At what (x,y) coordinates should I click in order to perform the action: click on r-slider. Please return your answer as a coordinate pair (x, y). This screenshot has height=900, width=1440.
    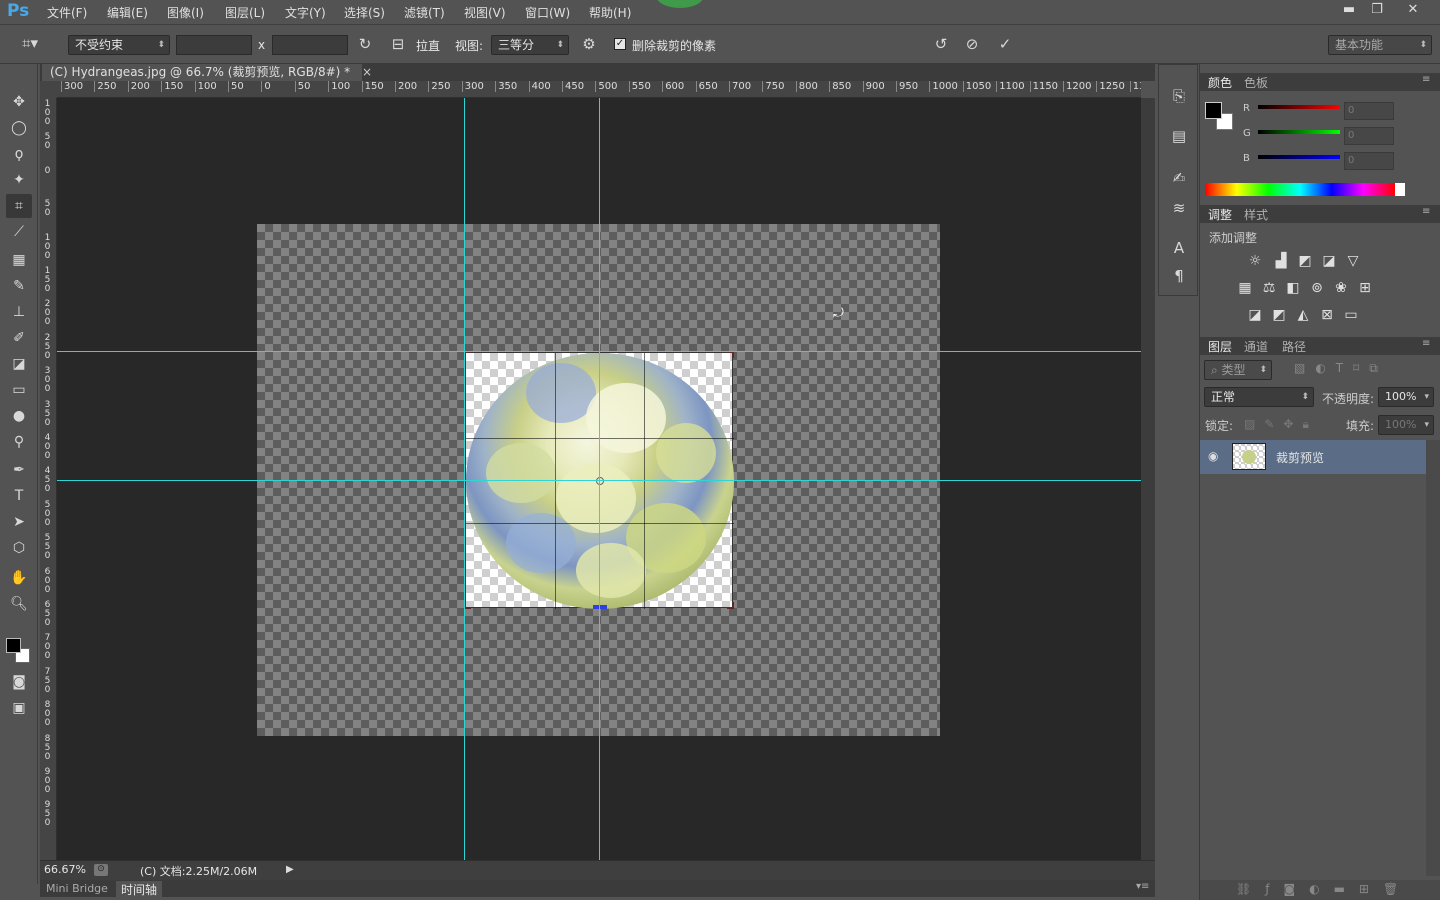
    Looking at the image, I should click on (1299, 107).